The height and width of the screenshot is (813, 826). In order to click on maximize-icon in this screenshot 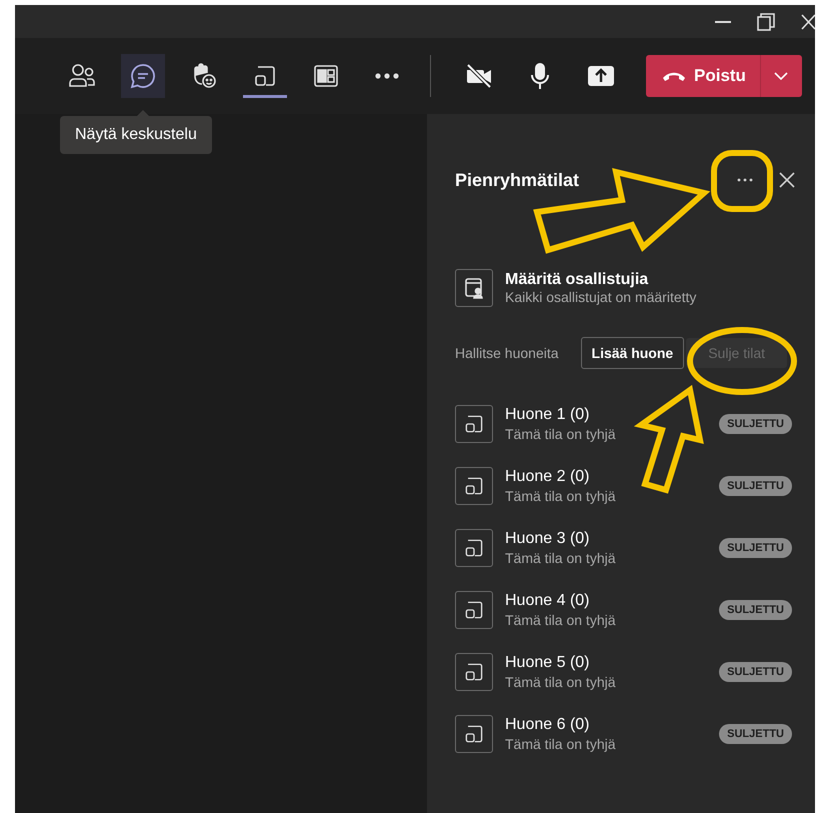, I will do `click(766, 21)`.